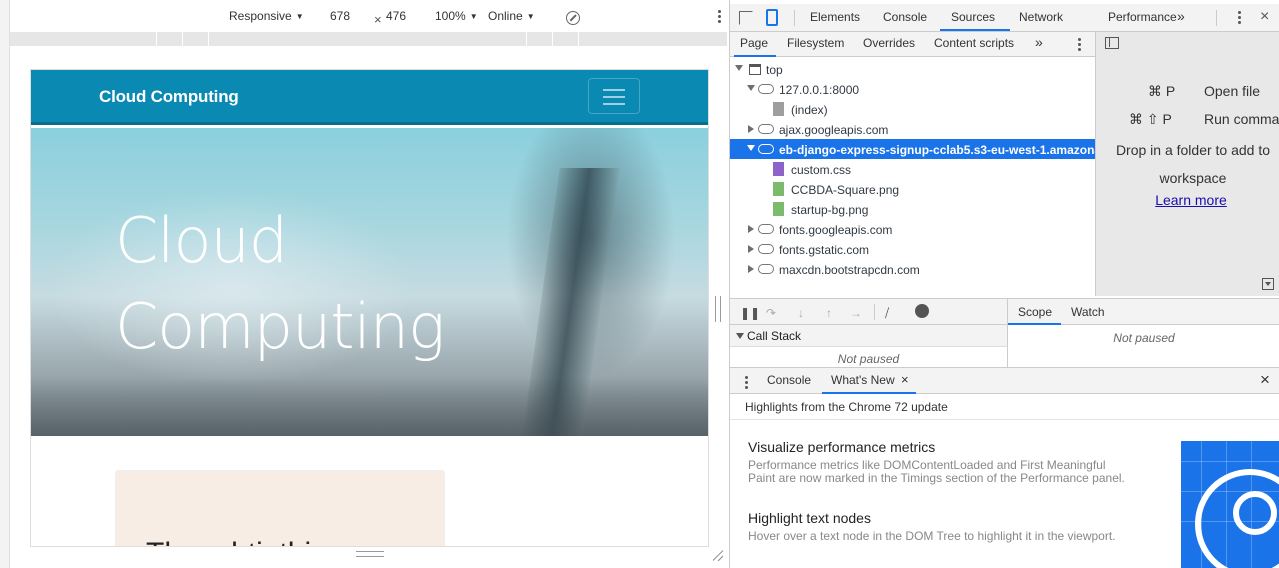 This screenshot has width=1279, height=568. Describe the element at coordinates (266, 16) in the screenshot. I see `device-mode-select: Responsive ▼` at that location.